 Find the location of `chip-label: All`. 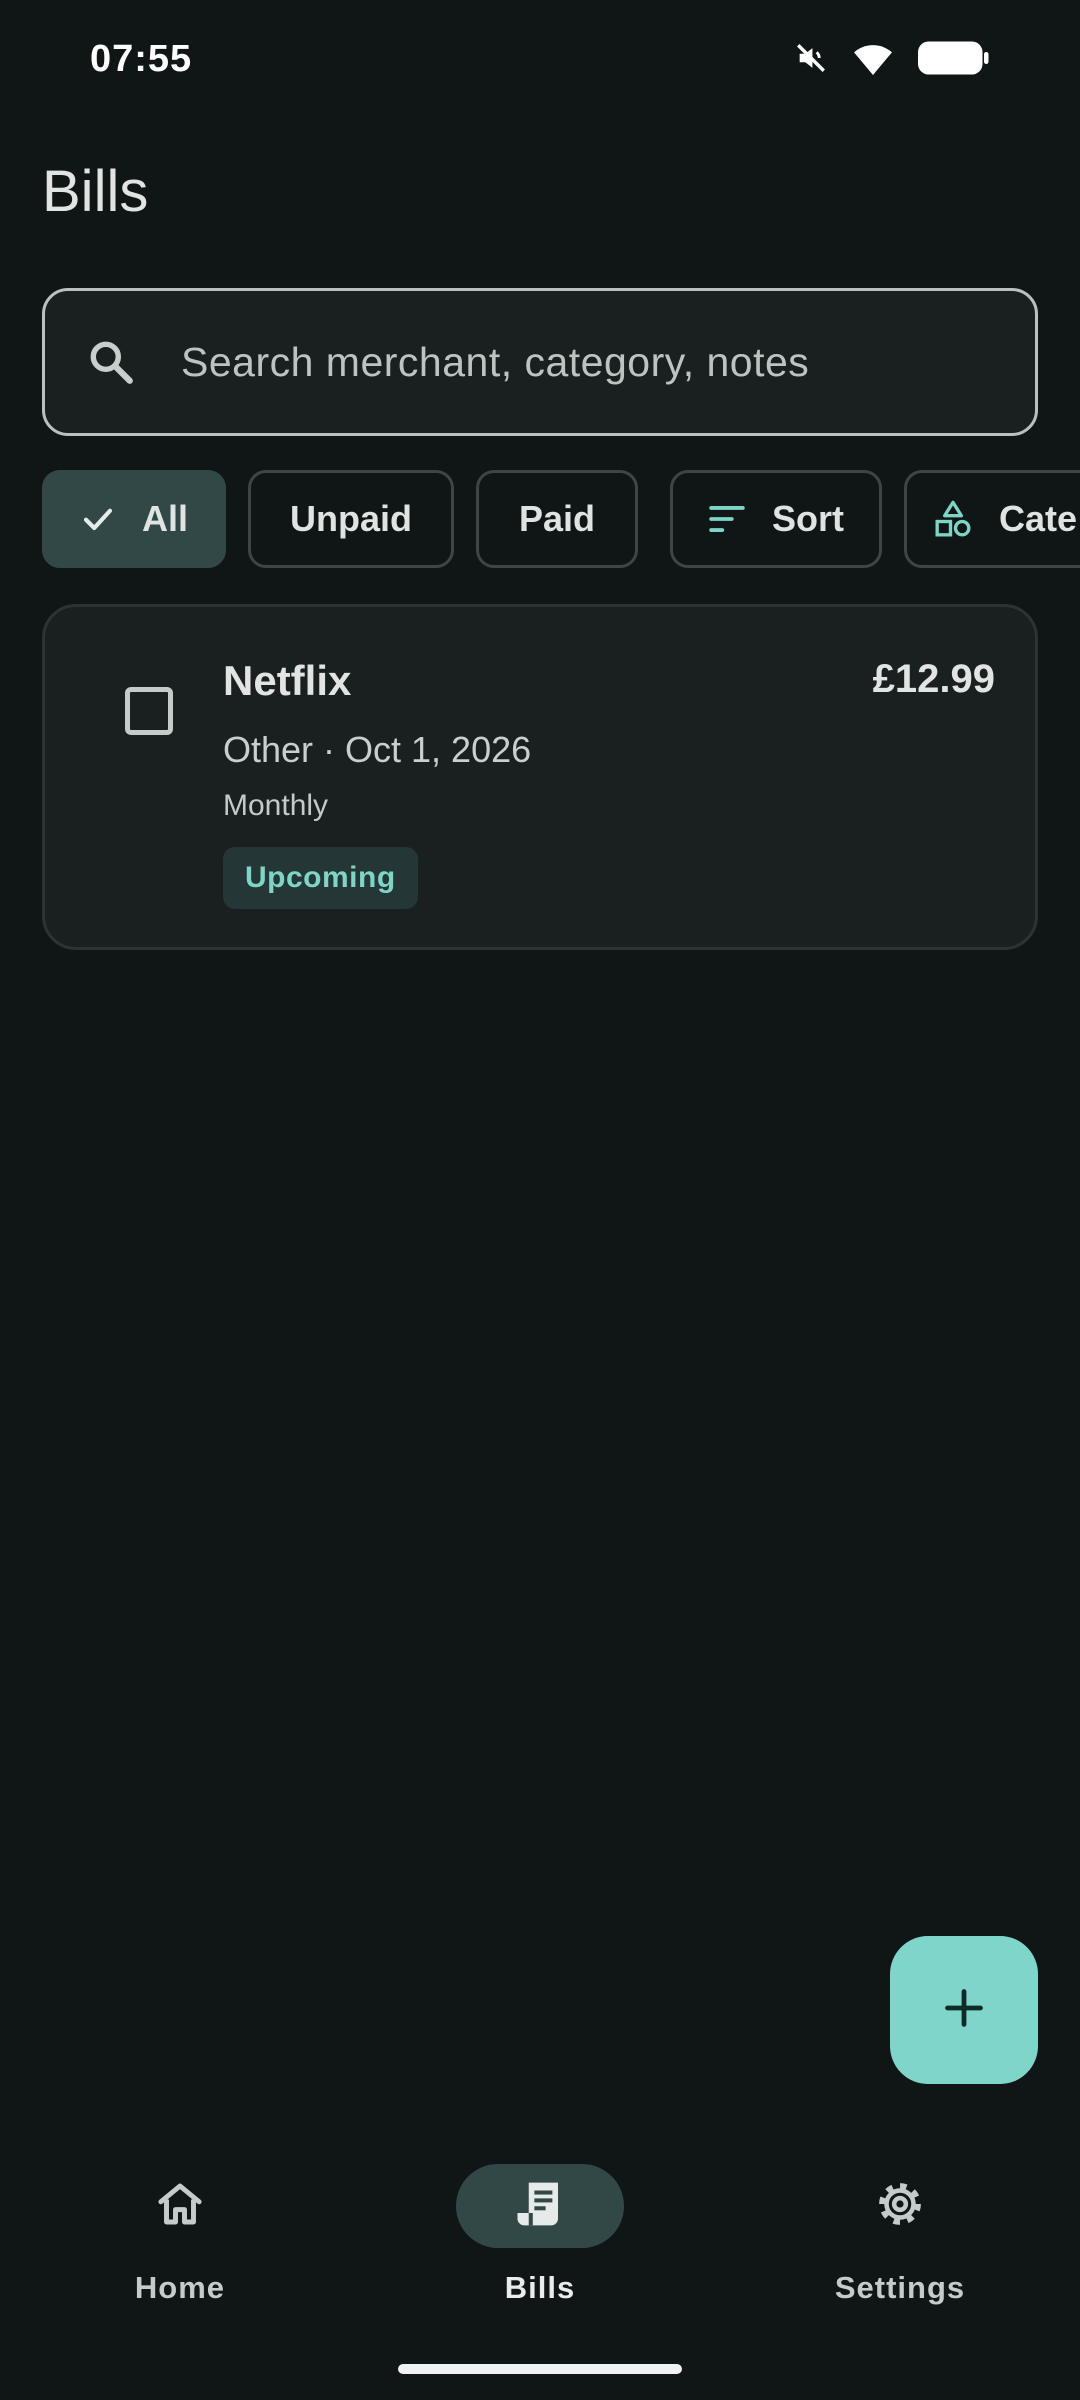

chip-label: All is located at coordinates (164, 518).